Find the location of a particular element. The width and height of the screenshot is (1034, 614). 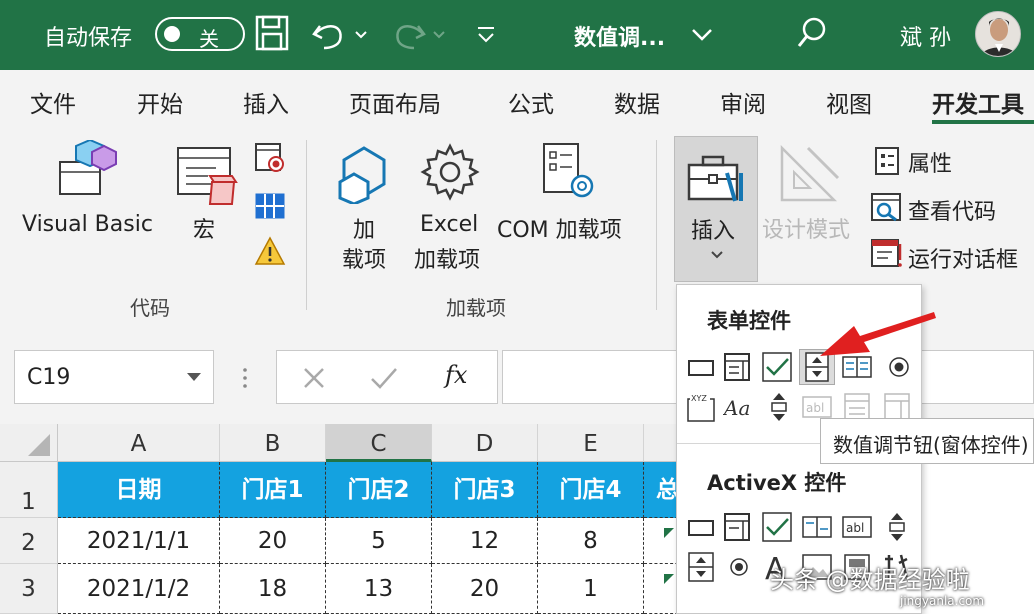

activex-scroll-bar-icon is located at coordinates (897, 527).